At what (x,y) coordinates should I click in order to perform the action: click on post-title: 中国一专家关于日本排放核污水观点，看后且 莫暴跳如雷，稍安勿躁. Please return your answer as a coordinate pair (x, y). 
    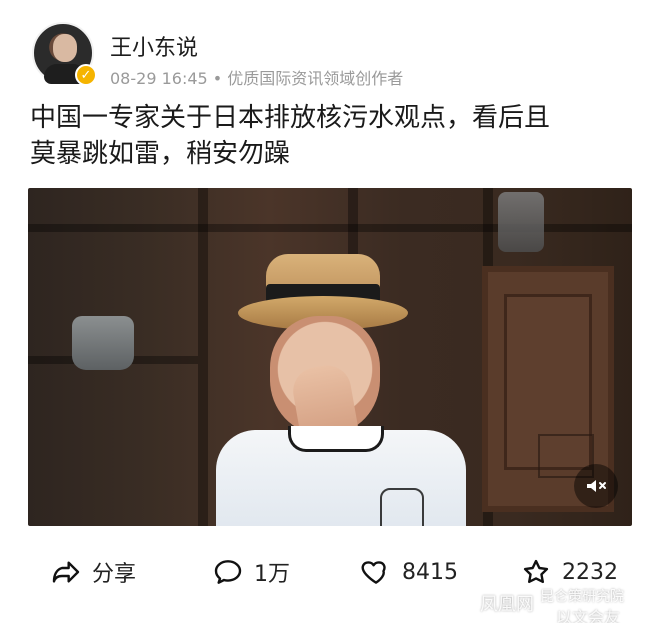
    Looking at the image, I should click on (335, 136).